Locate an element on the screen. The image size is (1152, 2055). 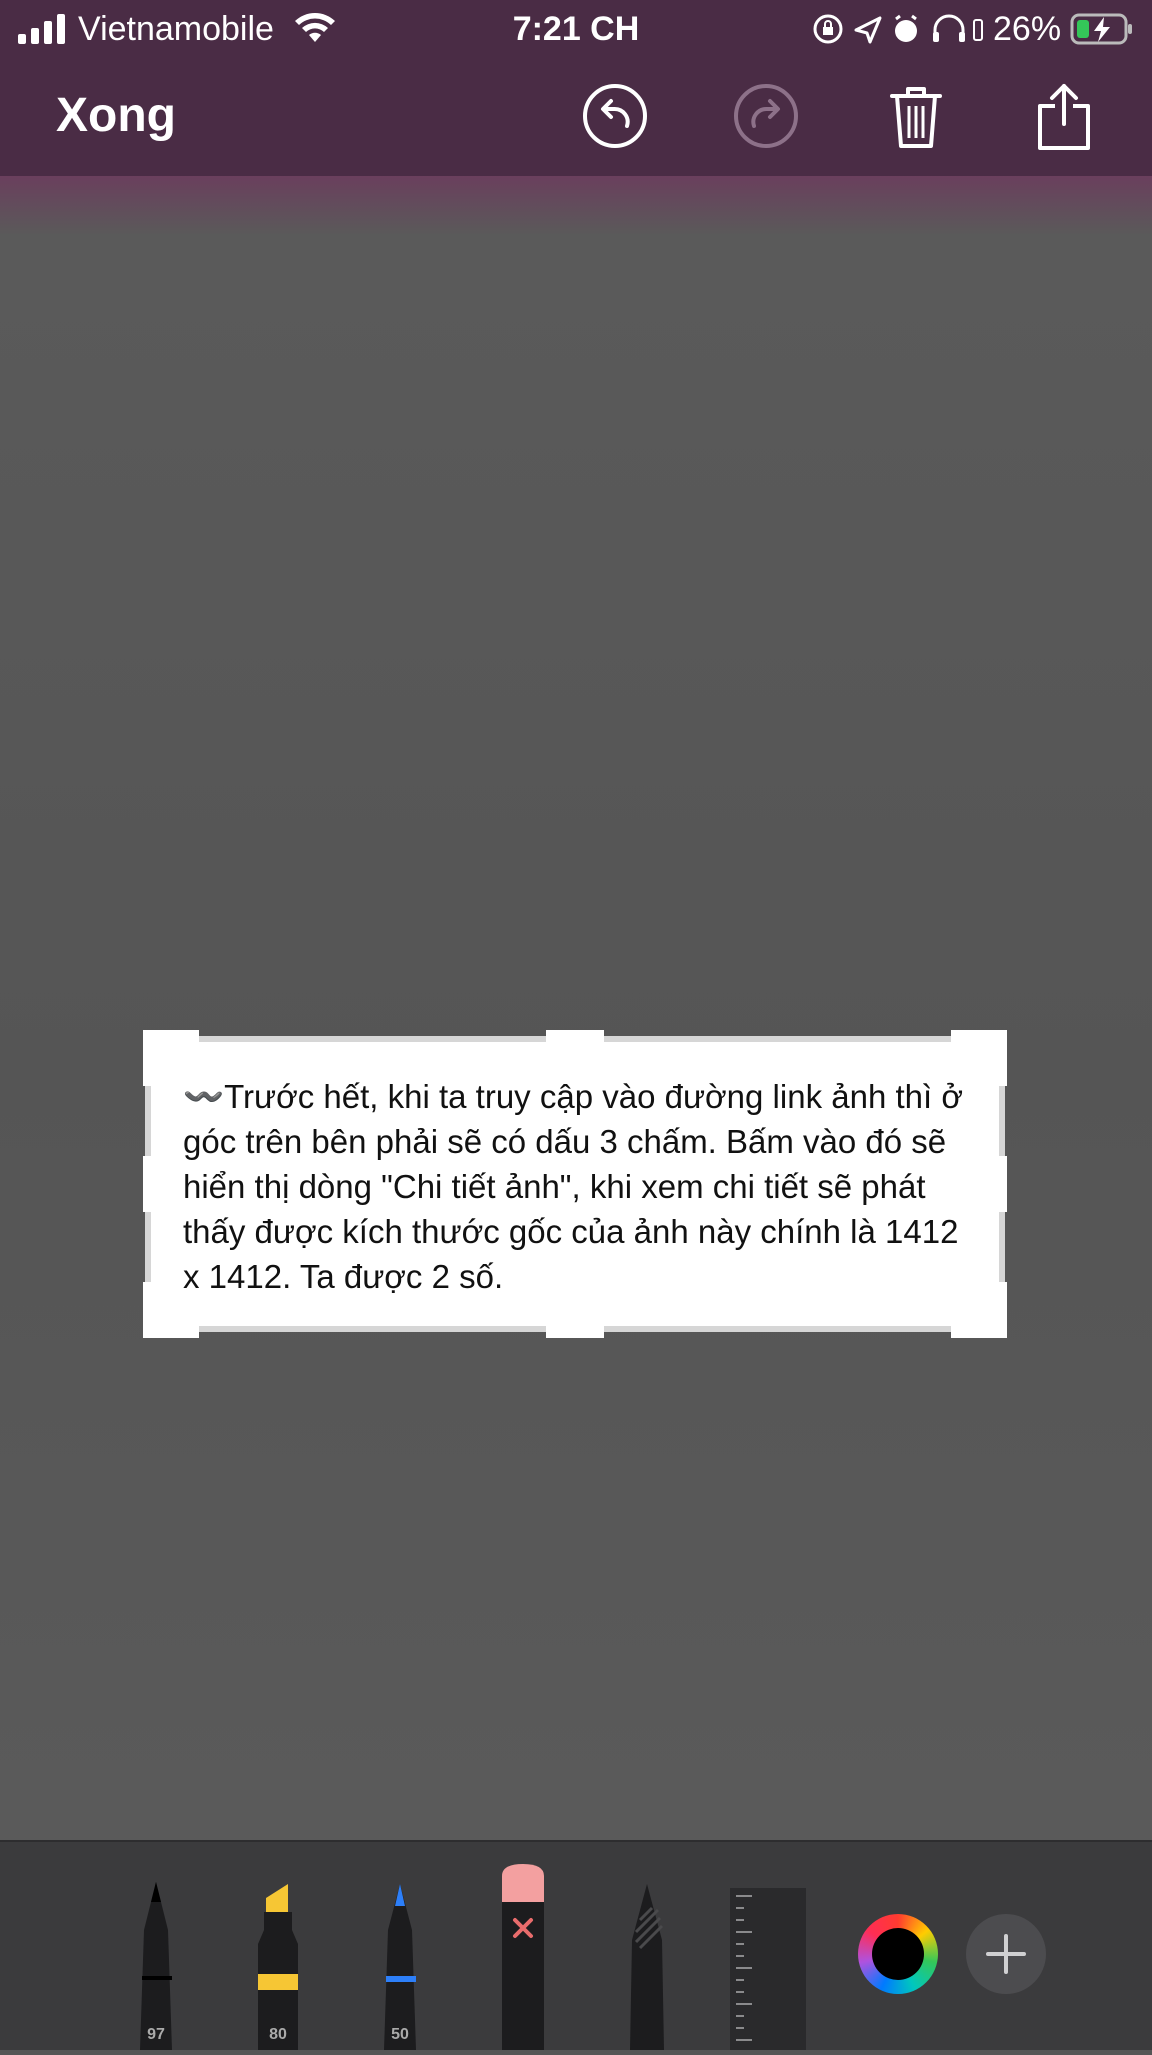
delete-button is located at coordinates (916, 116).